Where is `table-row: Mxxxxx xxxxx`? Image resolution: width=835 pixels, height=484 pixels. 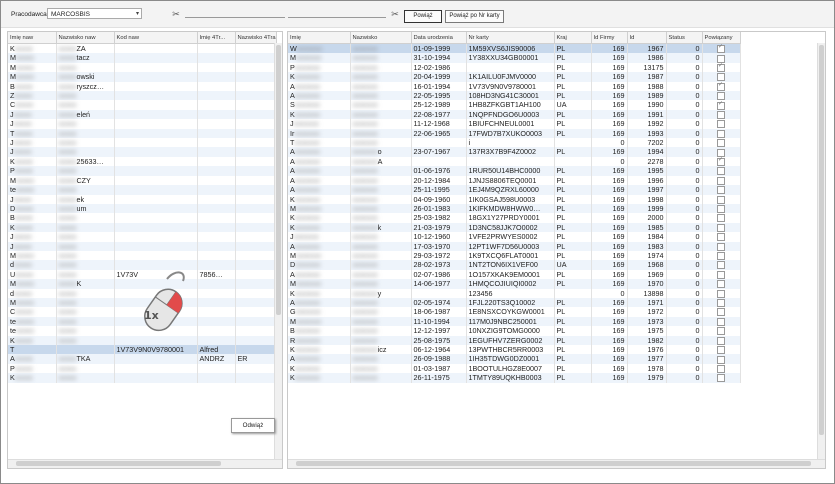
table-row: Mxxxxx xxxxx is located at coordinates (142, 67).